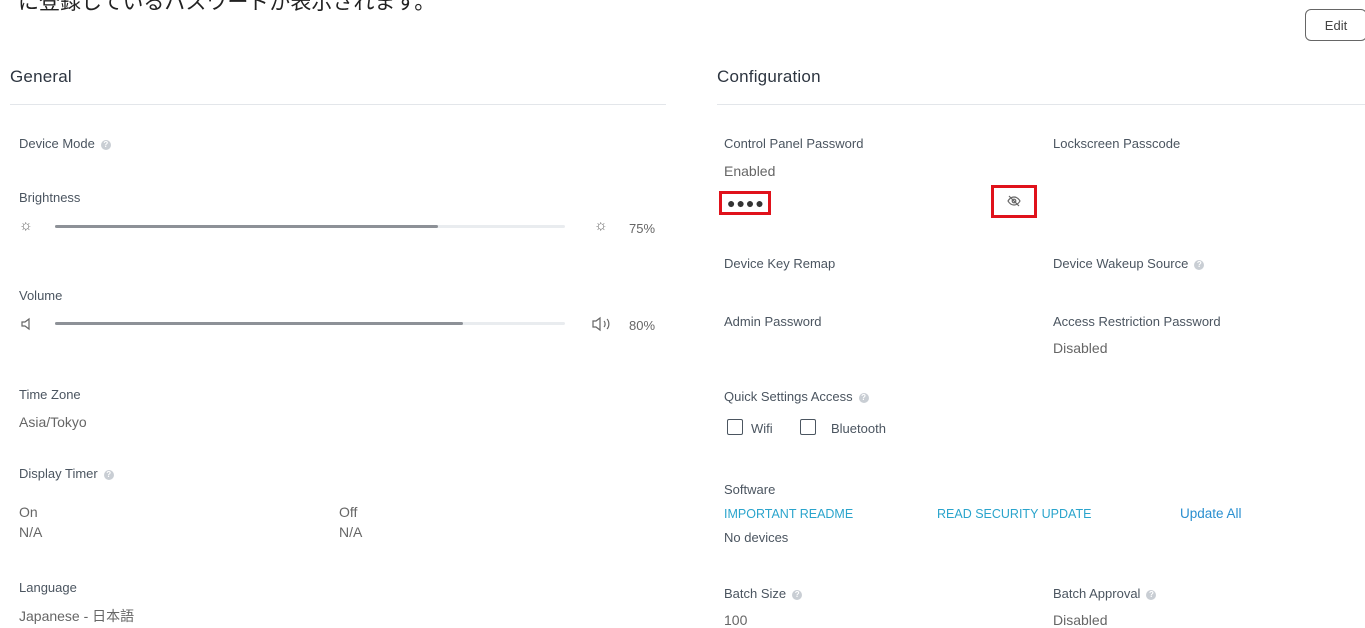  What do you see at coordinates (259, 323) in the screenshot?
I see `volume-slider-fill` at bounding box center [259, 323].